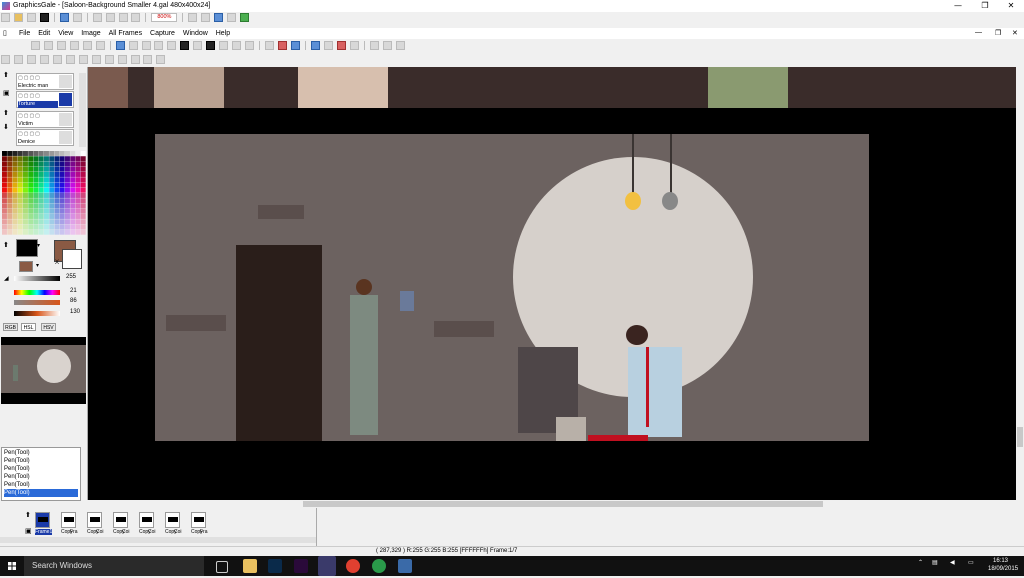  I want to click on ellipse-tool-icon, so click(198, 45).